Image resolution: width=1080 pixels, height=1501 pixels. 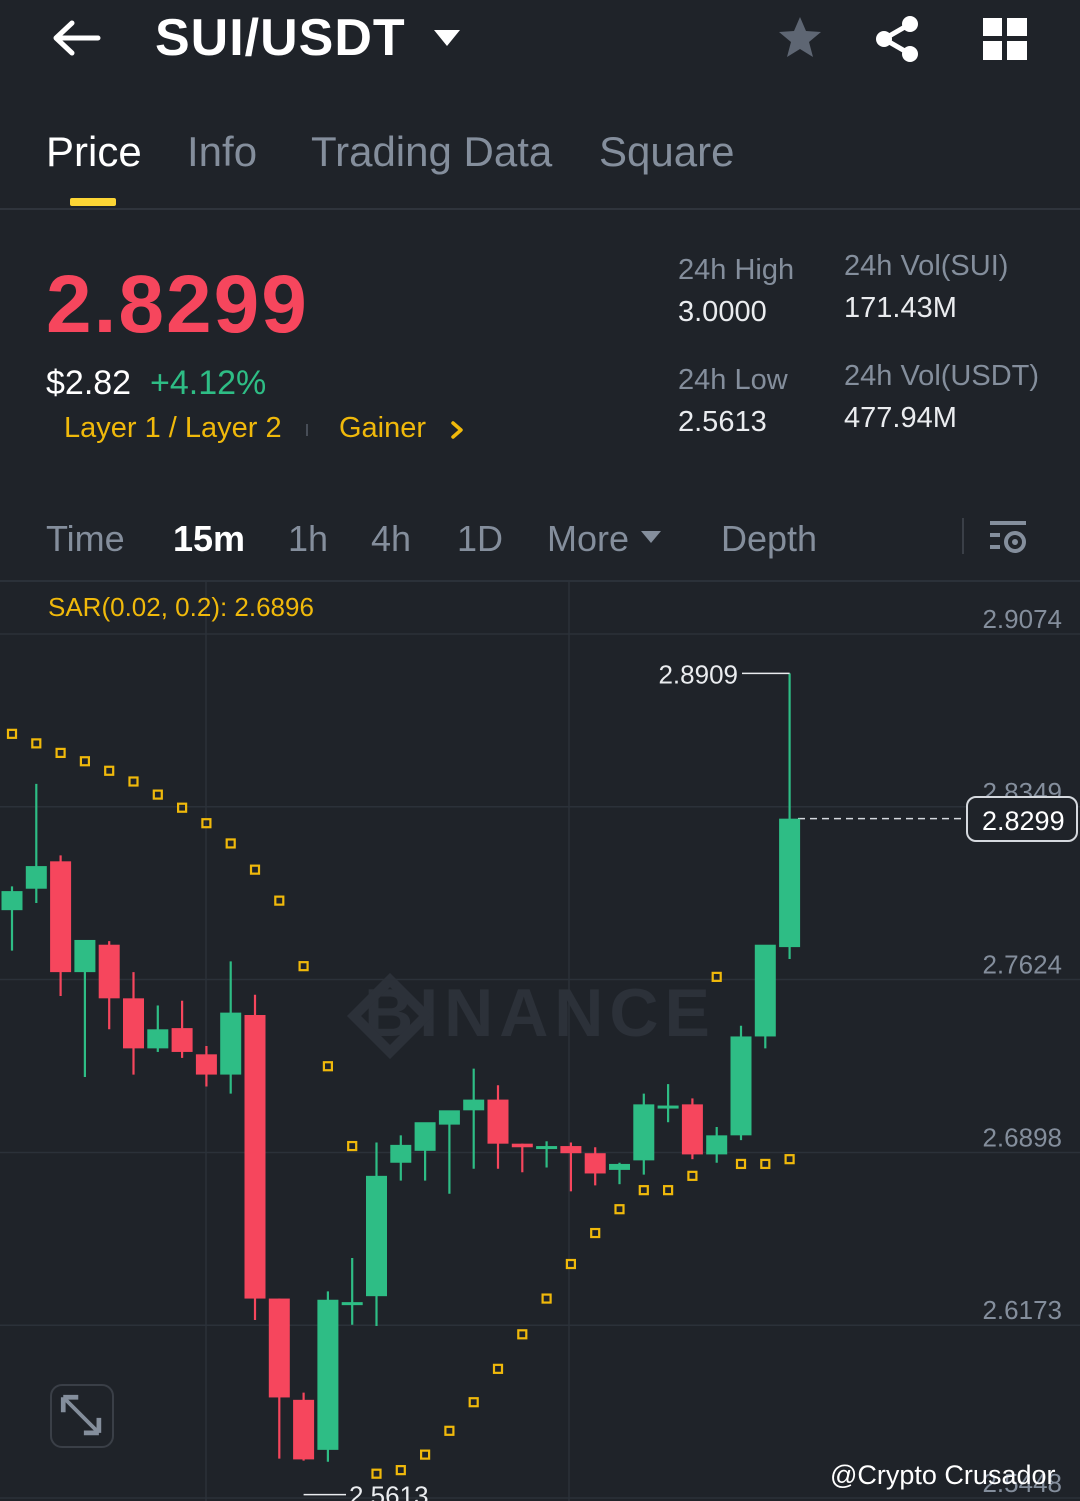 I want to click on tag-gainer: Gainer, so click(x=382, y=428).